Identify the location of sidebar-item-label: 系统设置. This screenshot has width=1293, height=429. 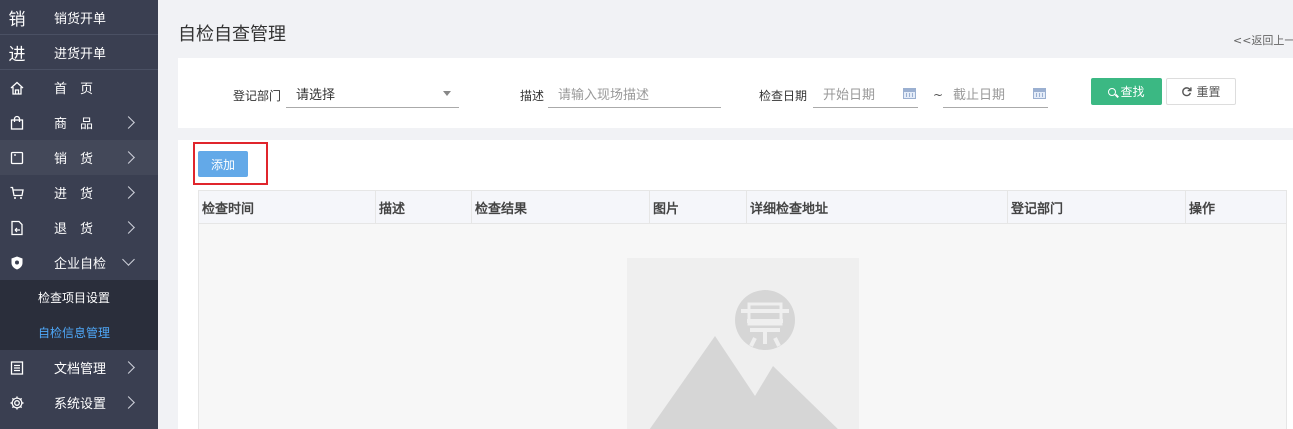
(80, 404).